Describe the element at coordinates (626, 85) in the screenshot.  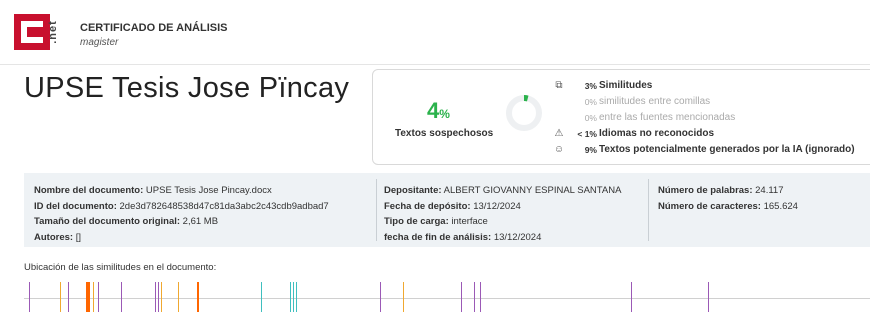
I see `breakdown-text: Similitudes` at that location.